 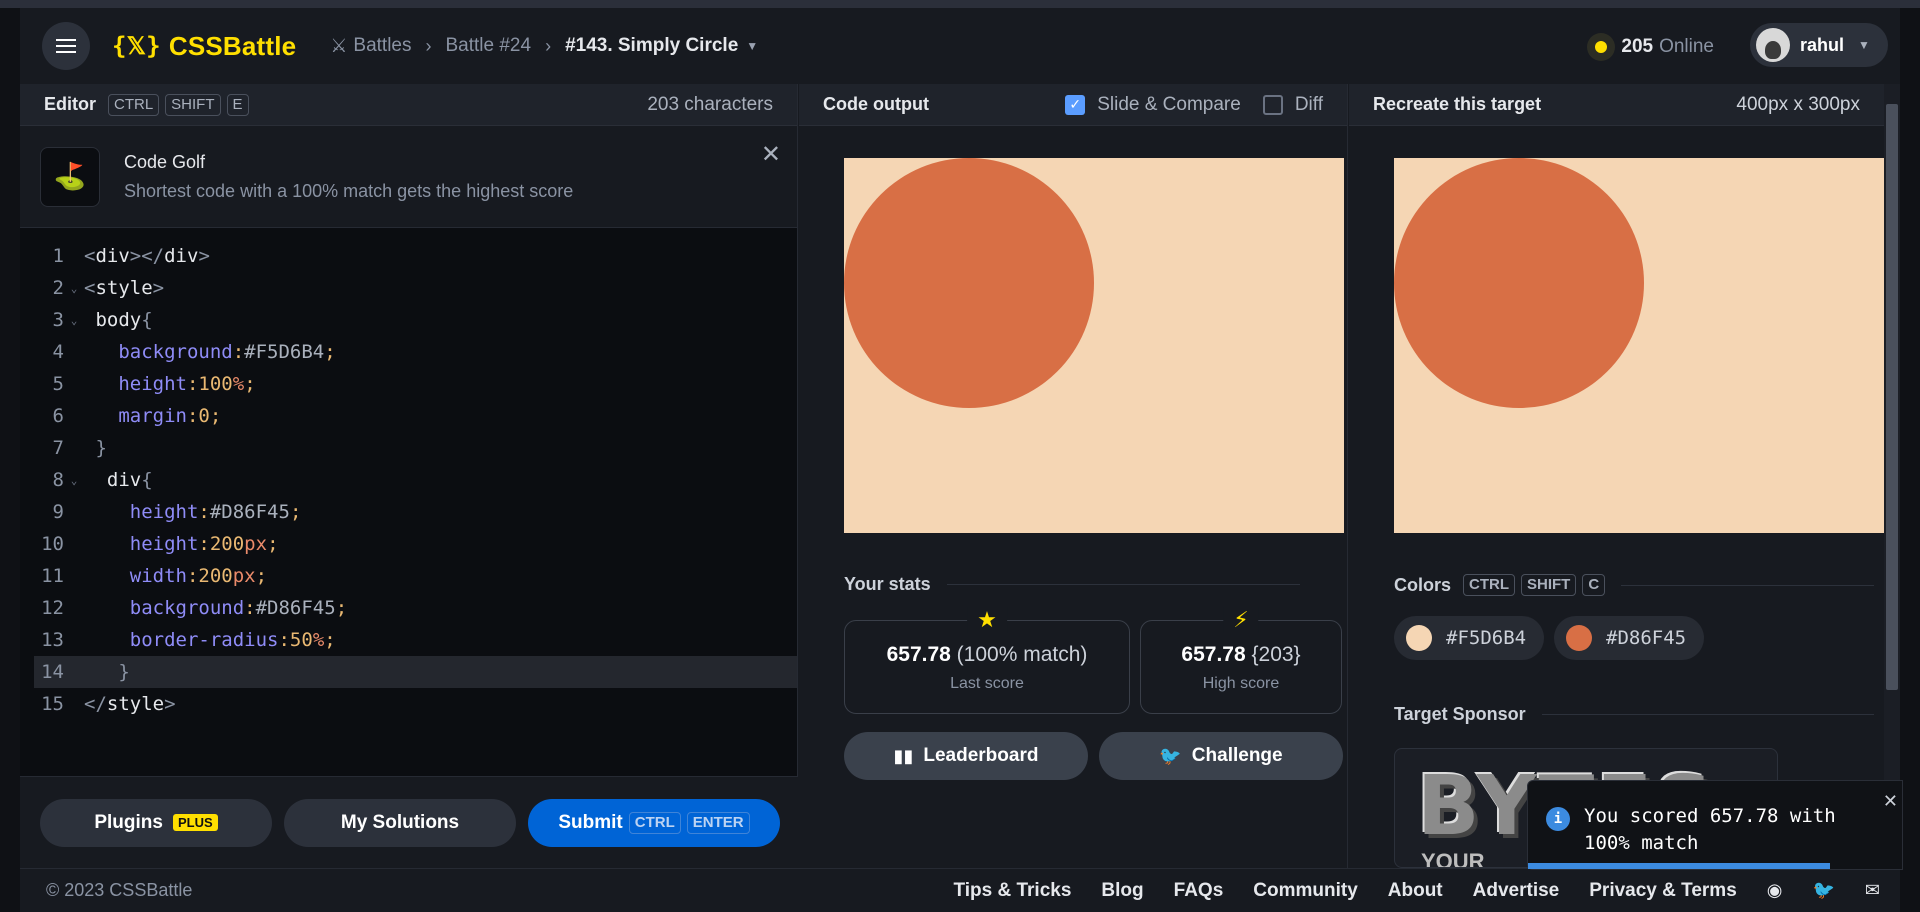 What do you see at coordinates (918, 654) in the screenshot?
I see `last-score-value: 657.78` at bounding box center [918, 654].